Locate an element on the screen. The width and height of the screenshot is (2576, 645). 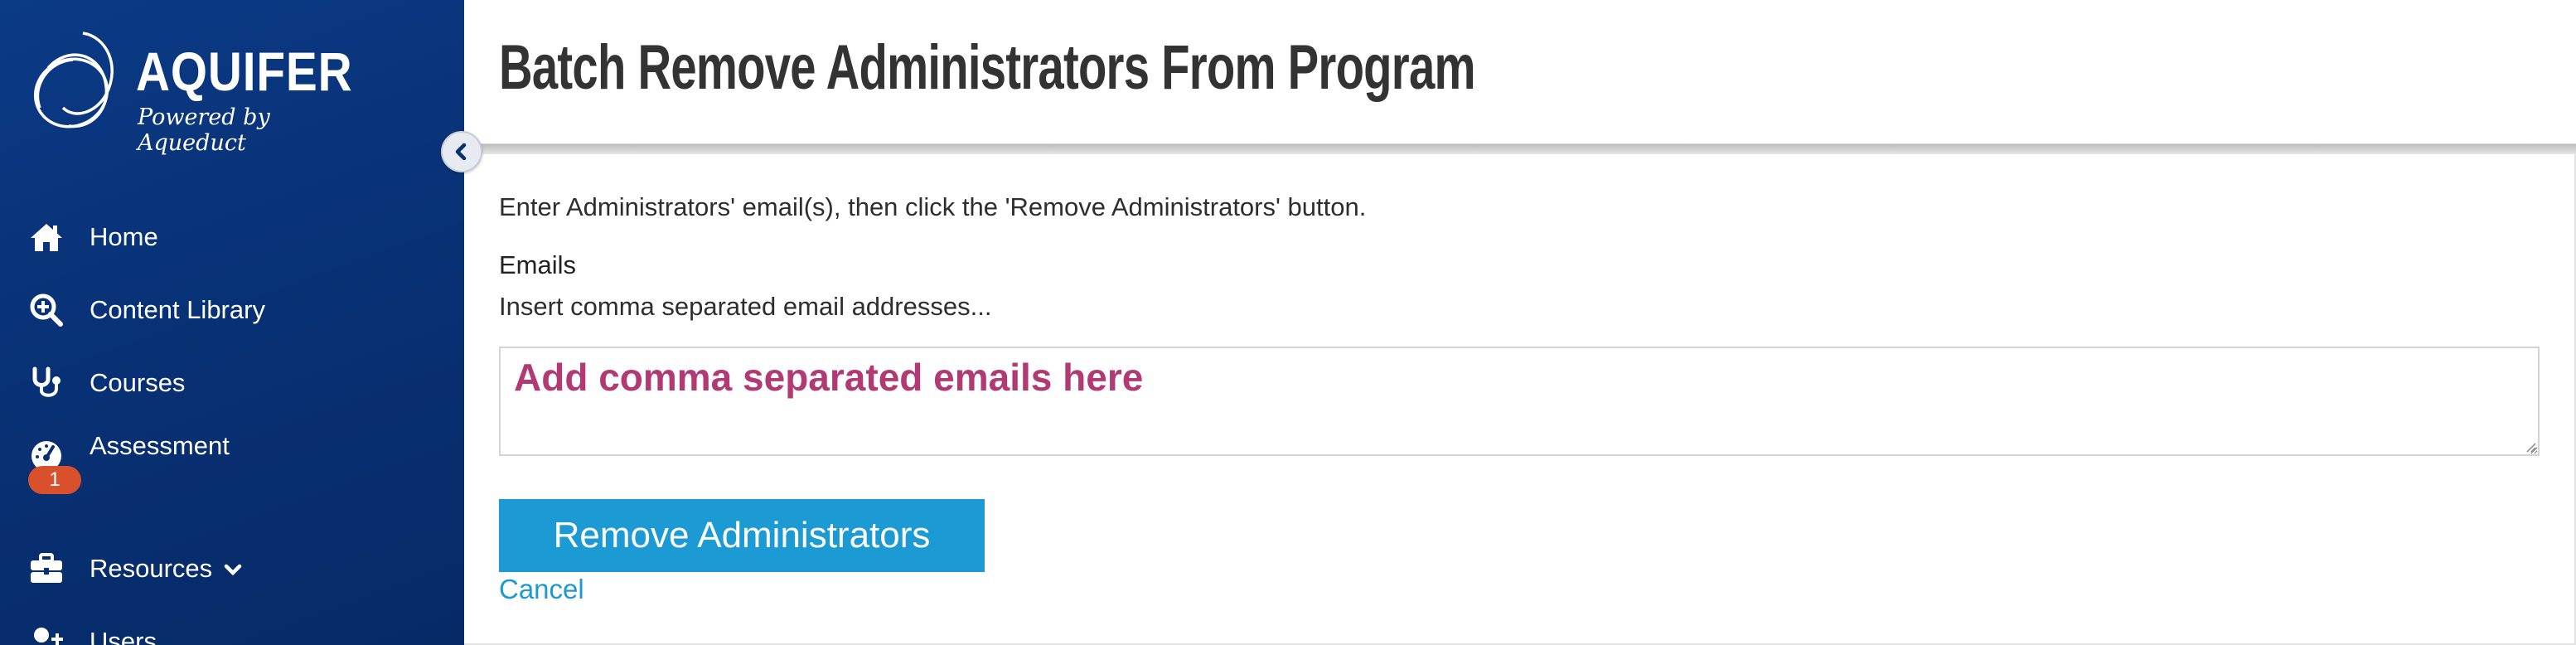
sidebar-item-content-library: Content Library is located at coordinates (232, 311).